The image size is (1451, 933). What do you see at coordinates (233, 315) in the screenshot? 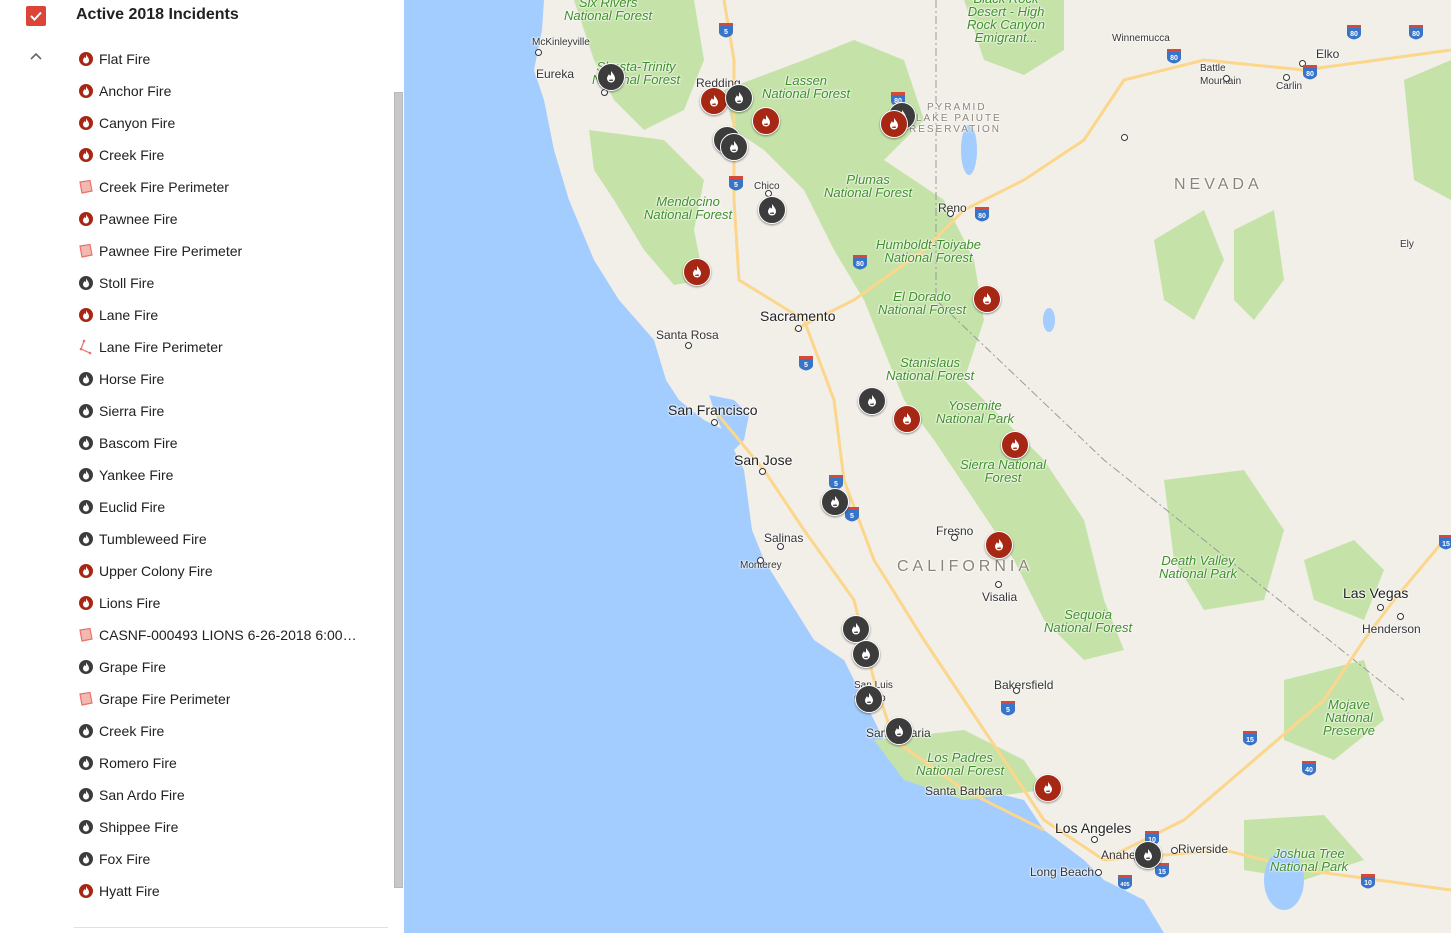
I see `list-item: Lane Fire` at bounding box center [233, 315].